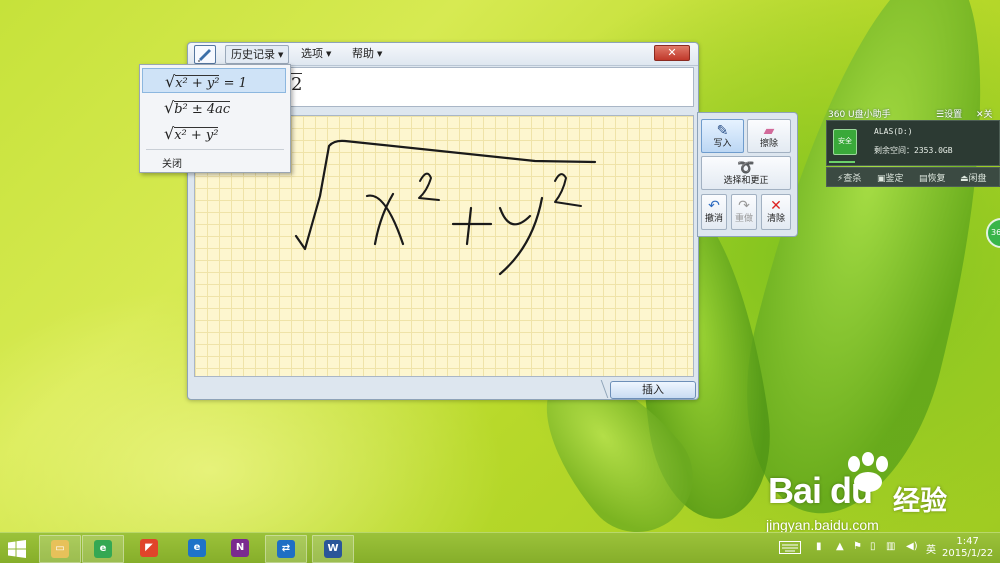 The height and width of the screenshot is (563, 1000). I want to click on clock-time: 1:47, so click(967, 541).